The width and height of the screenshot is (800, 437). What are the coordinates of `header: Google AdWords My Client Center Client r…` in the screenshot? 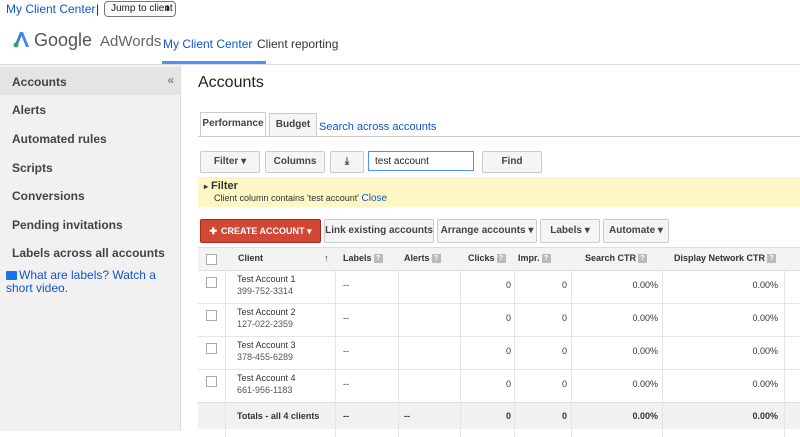 It's located at (400, 41).